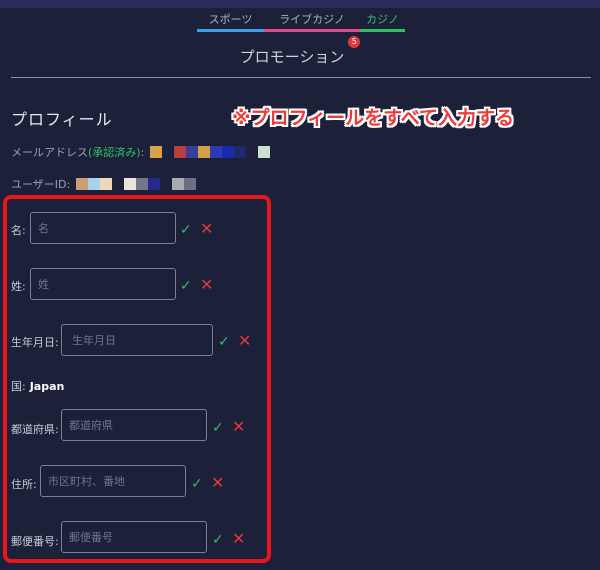 This screenshot has height=570, width=600. I want to click on tab-casino: カジノ, so click(382, 23).